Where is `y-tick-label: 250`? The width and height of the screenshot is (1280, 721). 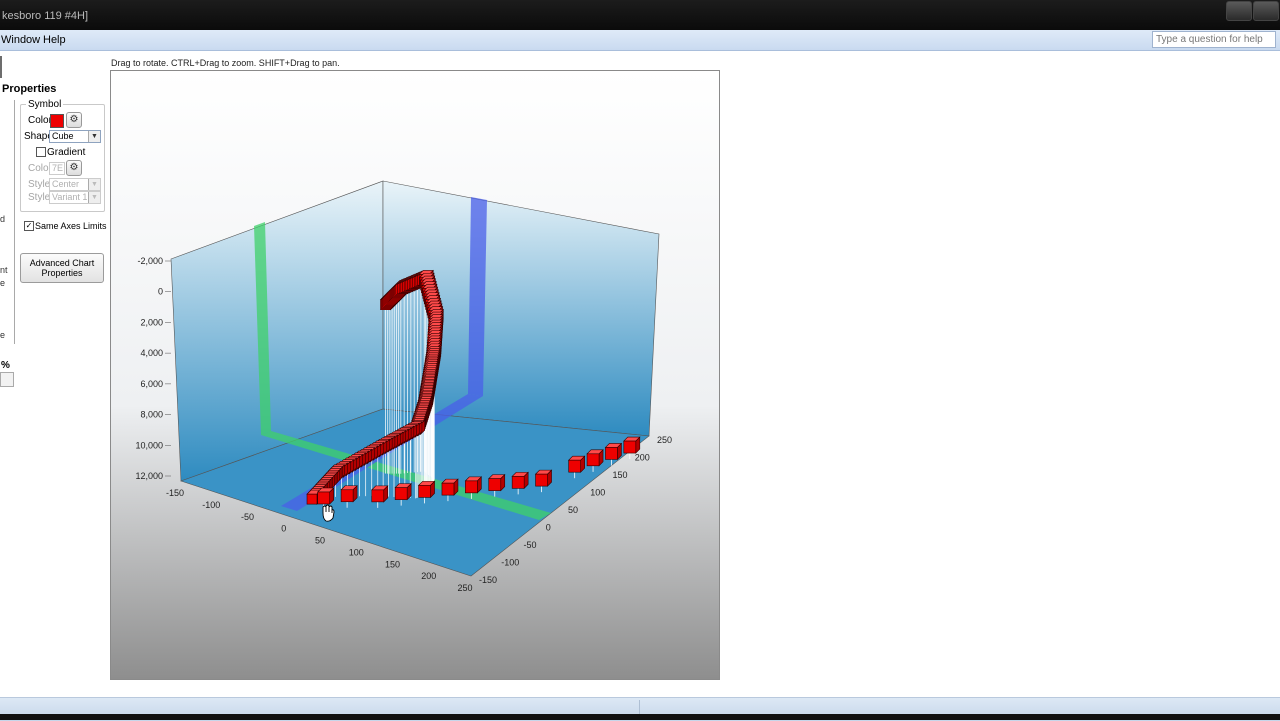 y-tick-label: 250 is located at coordinates (664, 440).